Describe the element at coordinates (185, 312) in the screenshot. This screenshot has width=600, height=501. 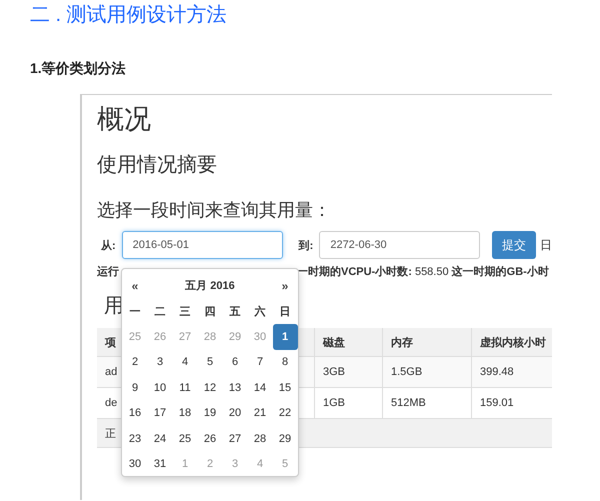
I see `weekday-label: 三` at that location.